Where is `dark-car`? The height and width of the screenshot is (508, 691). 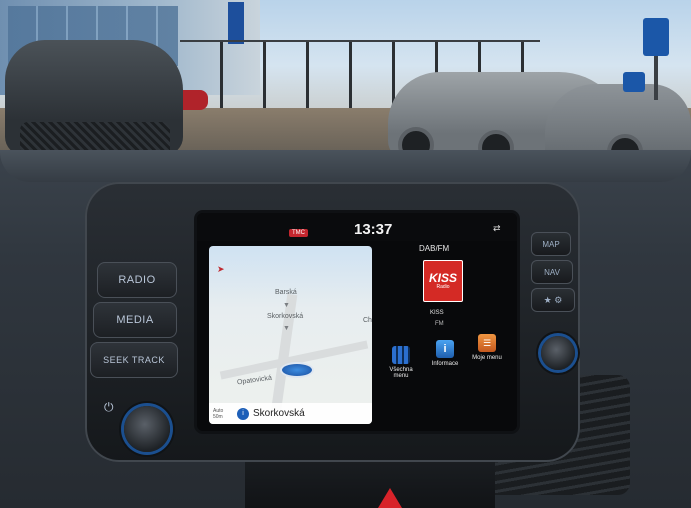
dark-car is located at coordinates (94, 101).